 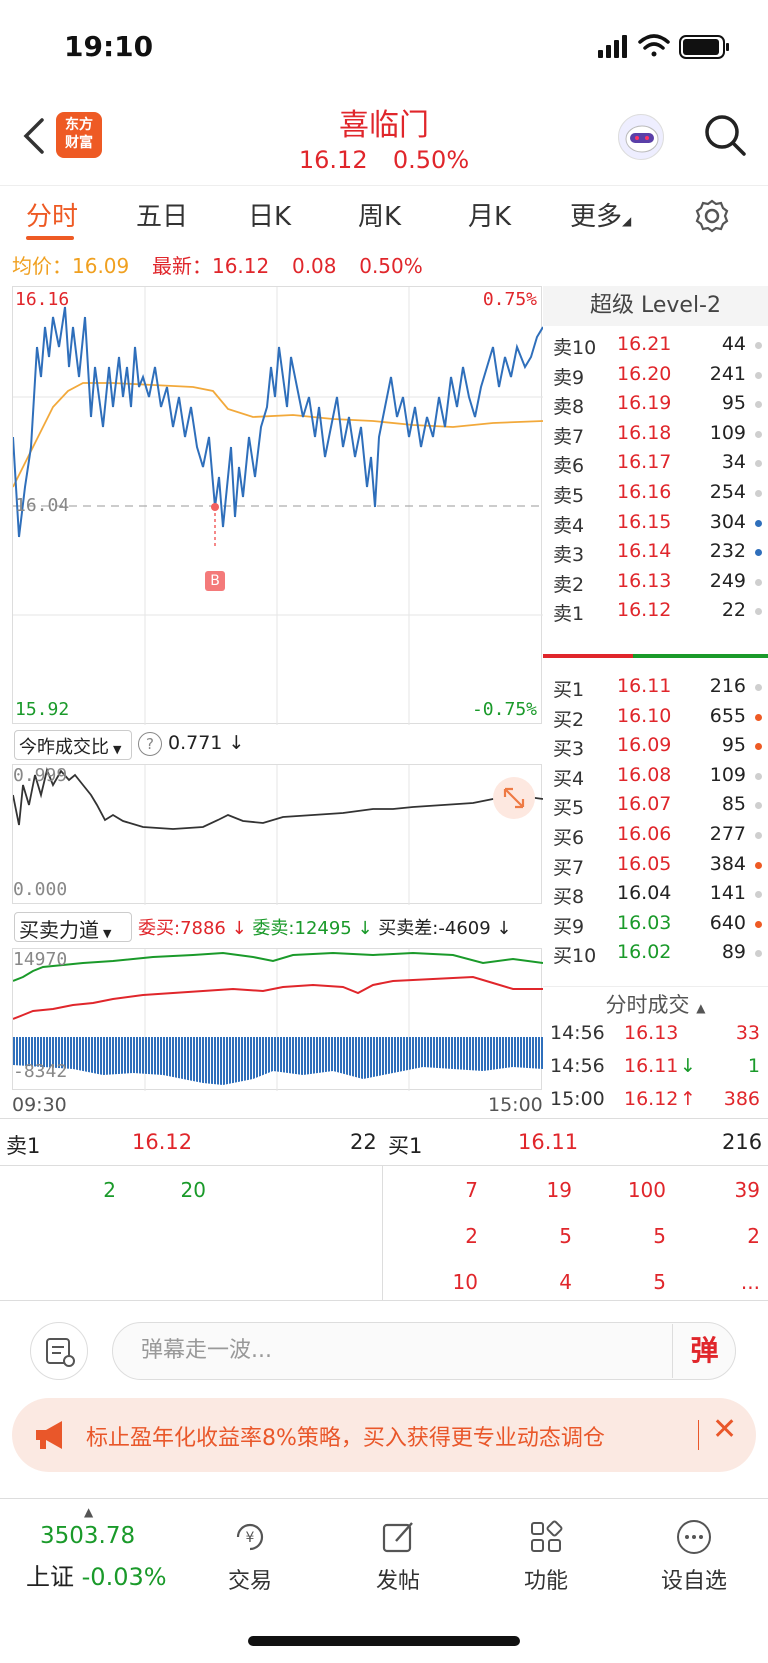 I want to click on bid-price: 16.05, so click(x=644, y=863).